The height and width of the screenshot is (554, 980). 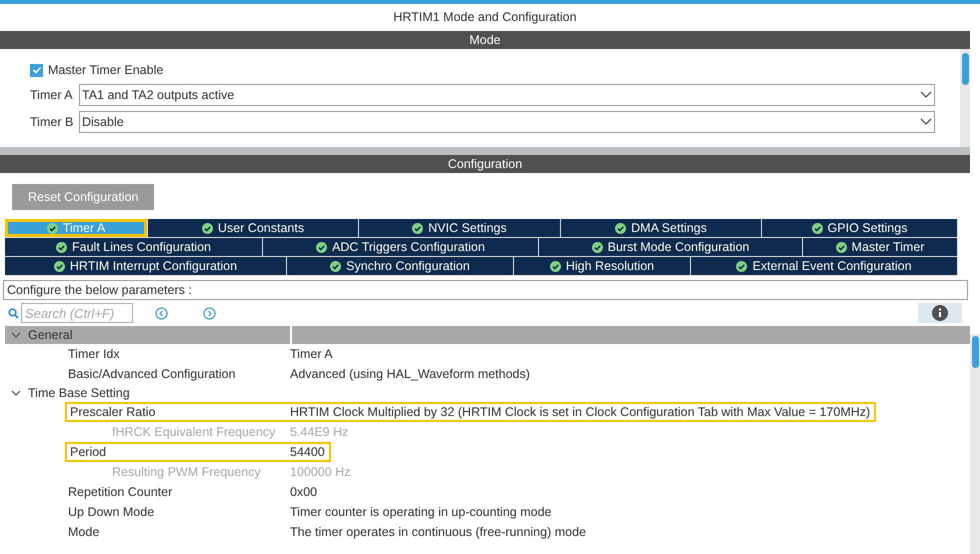 What do you see at coordinates (176, 412) in the screenshot?
I see `parameter-name: Prescaler Ratio` at bounding box center [176, 412].